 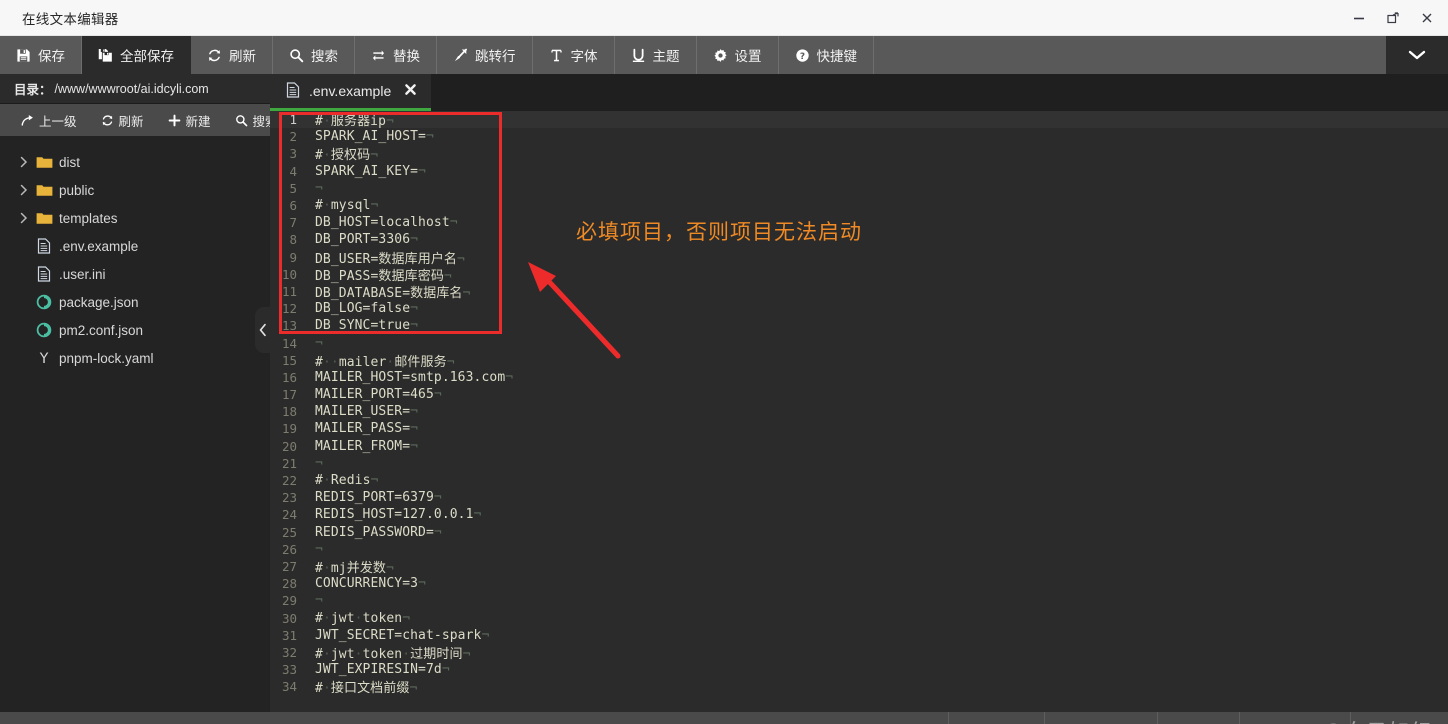 I want to click on tree-item-package-json: package.json, so click(x=135, y=302).